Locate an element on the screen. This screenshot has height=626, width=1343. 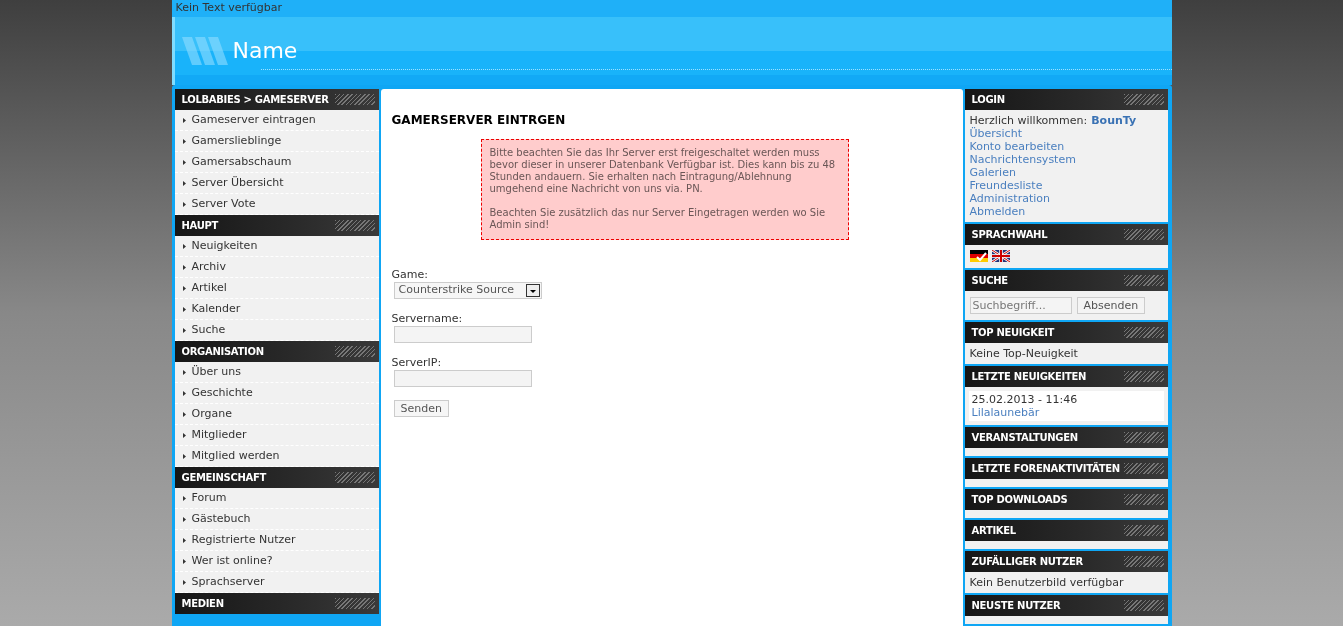
menu-item: Forum is located at coordinates (276, 498).